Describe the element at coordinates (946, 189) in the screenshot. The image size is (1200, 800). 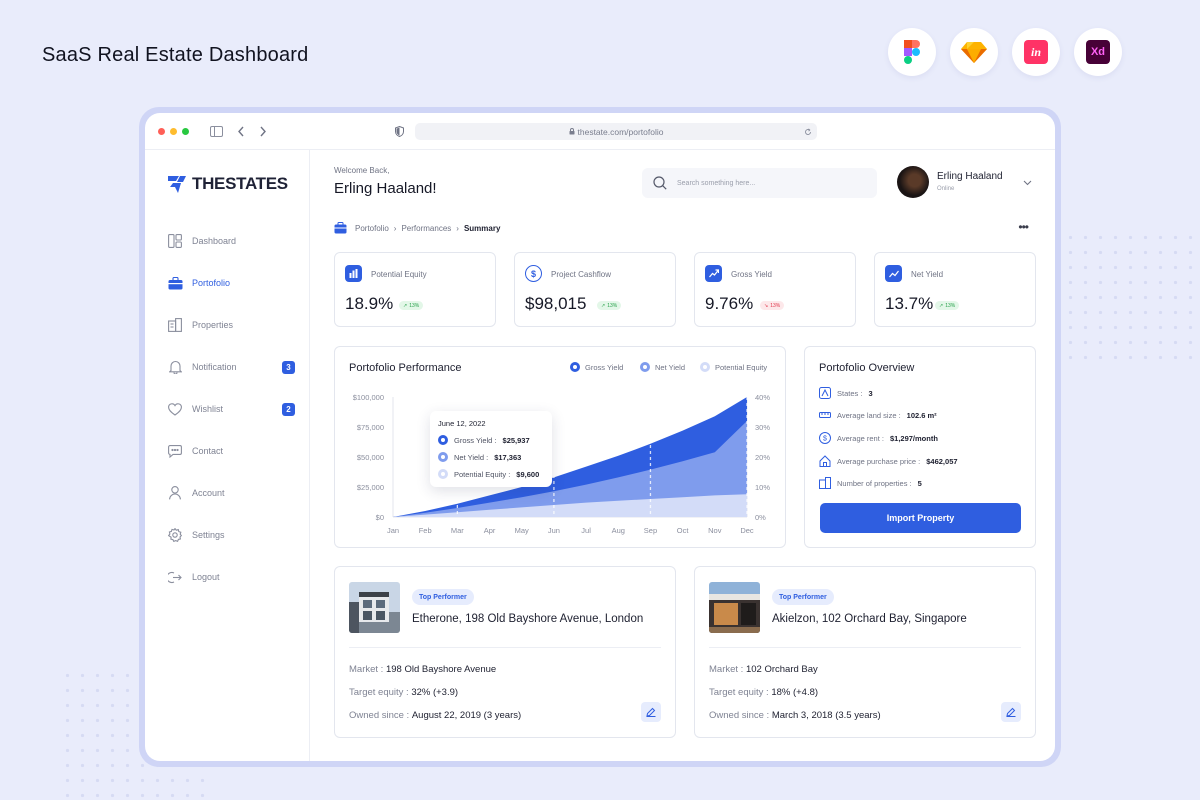
I see `profile-status: Online` at that location.